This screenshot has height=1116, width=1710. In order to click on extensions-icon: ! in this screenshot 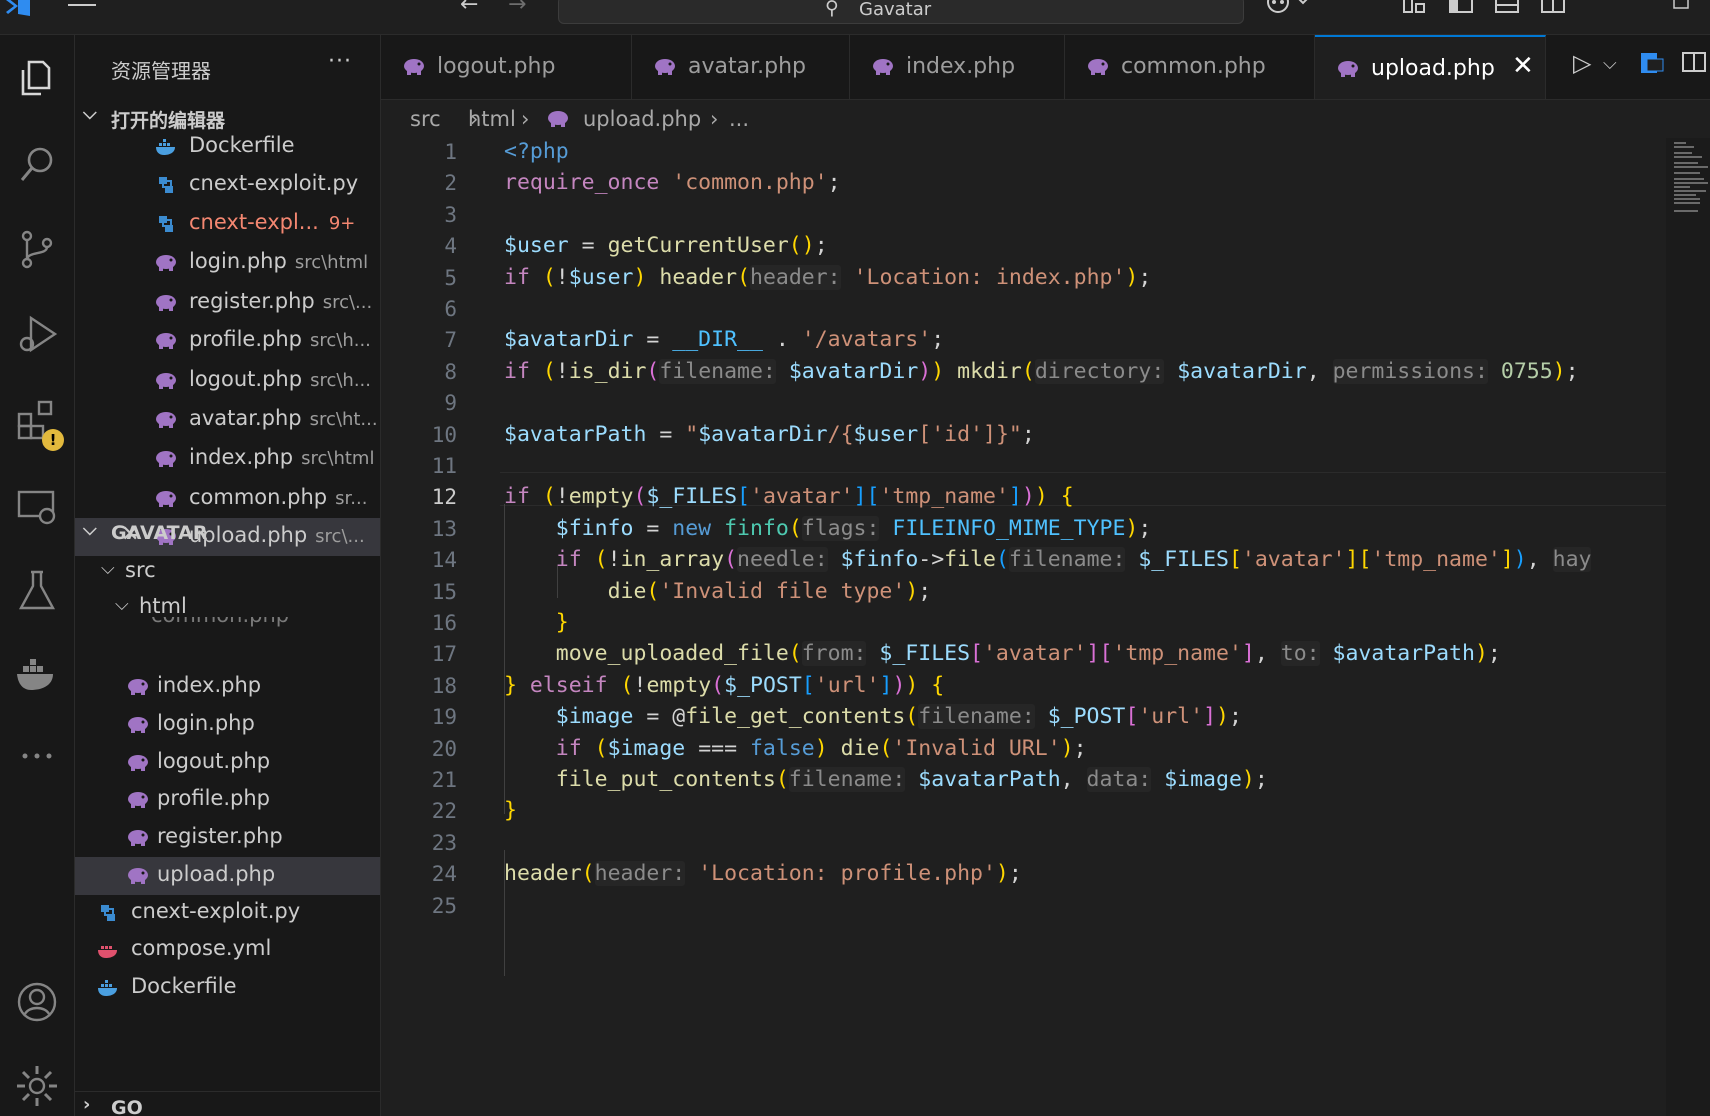, I will do `click(37, 421)`.